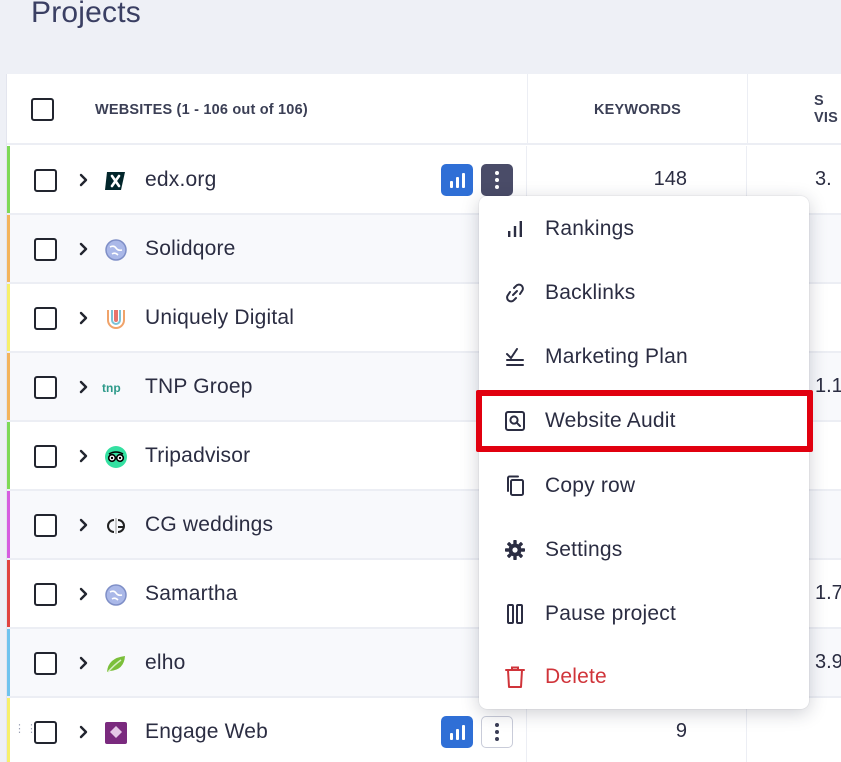 The width and height of the screenshot is (841, 762). I want to click on menu-item-delete: Delete, so click(644, 677).